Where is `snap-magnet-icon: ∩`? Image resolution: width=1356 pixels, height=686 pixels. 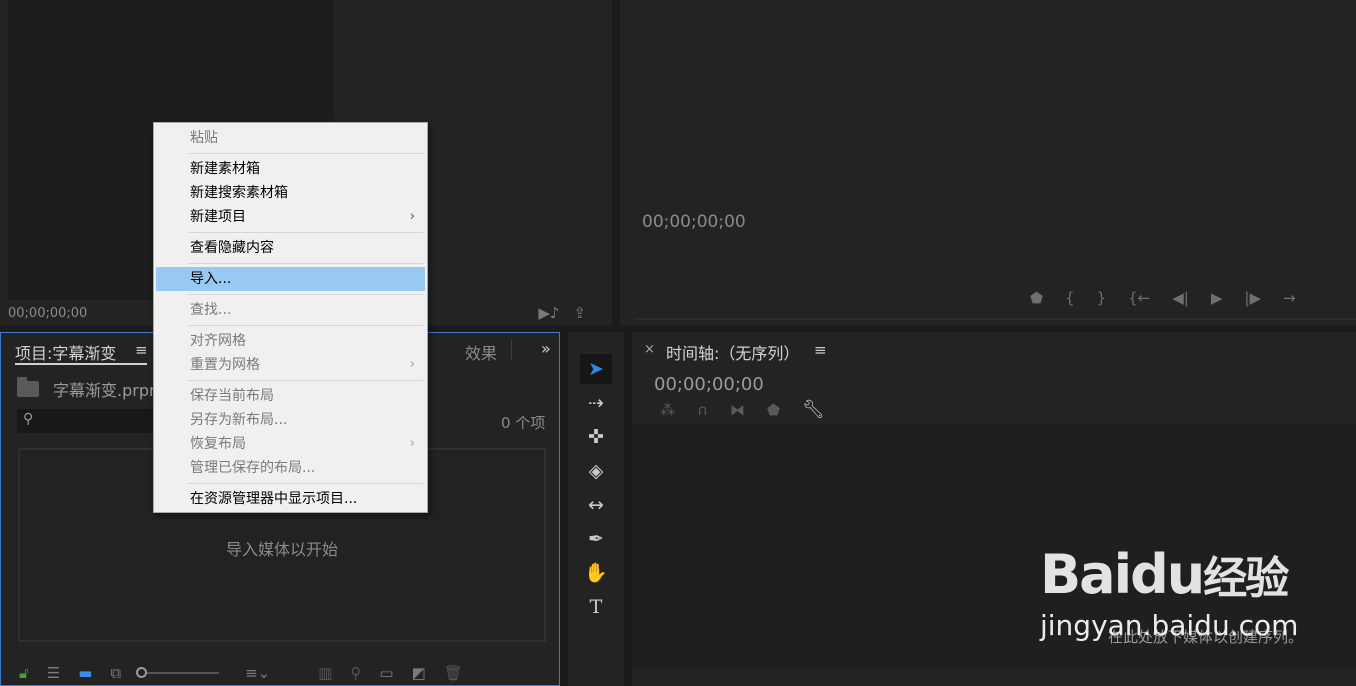 snap-magnet-icon: ∩ is located at coordinates (702, 410).